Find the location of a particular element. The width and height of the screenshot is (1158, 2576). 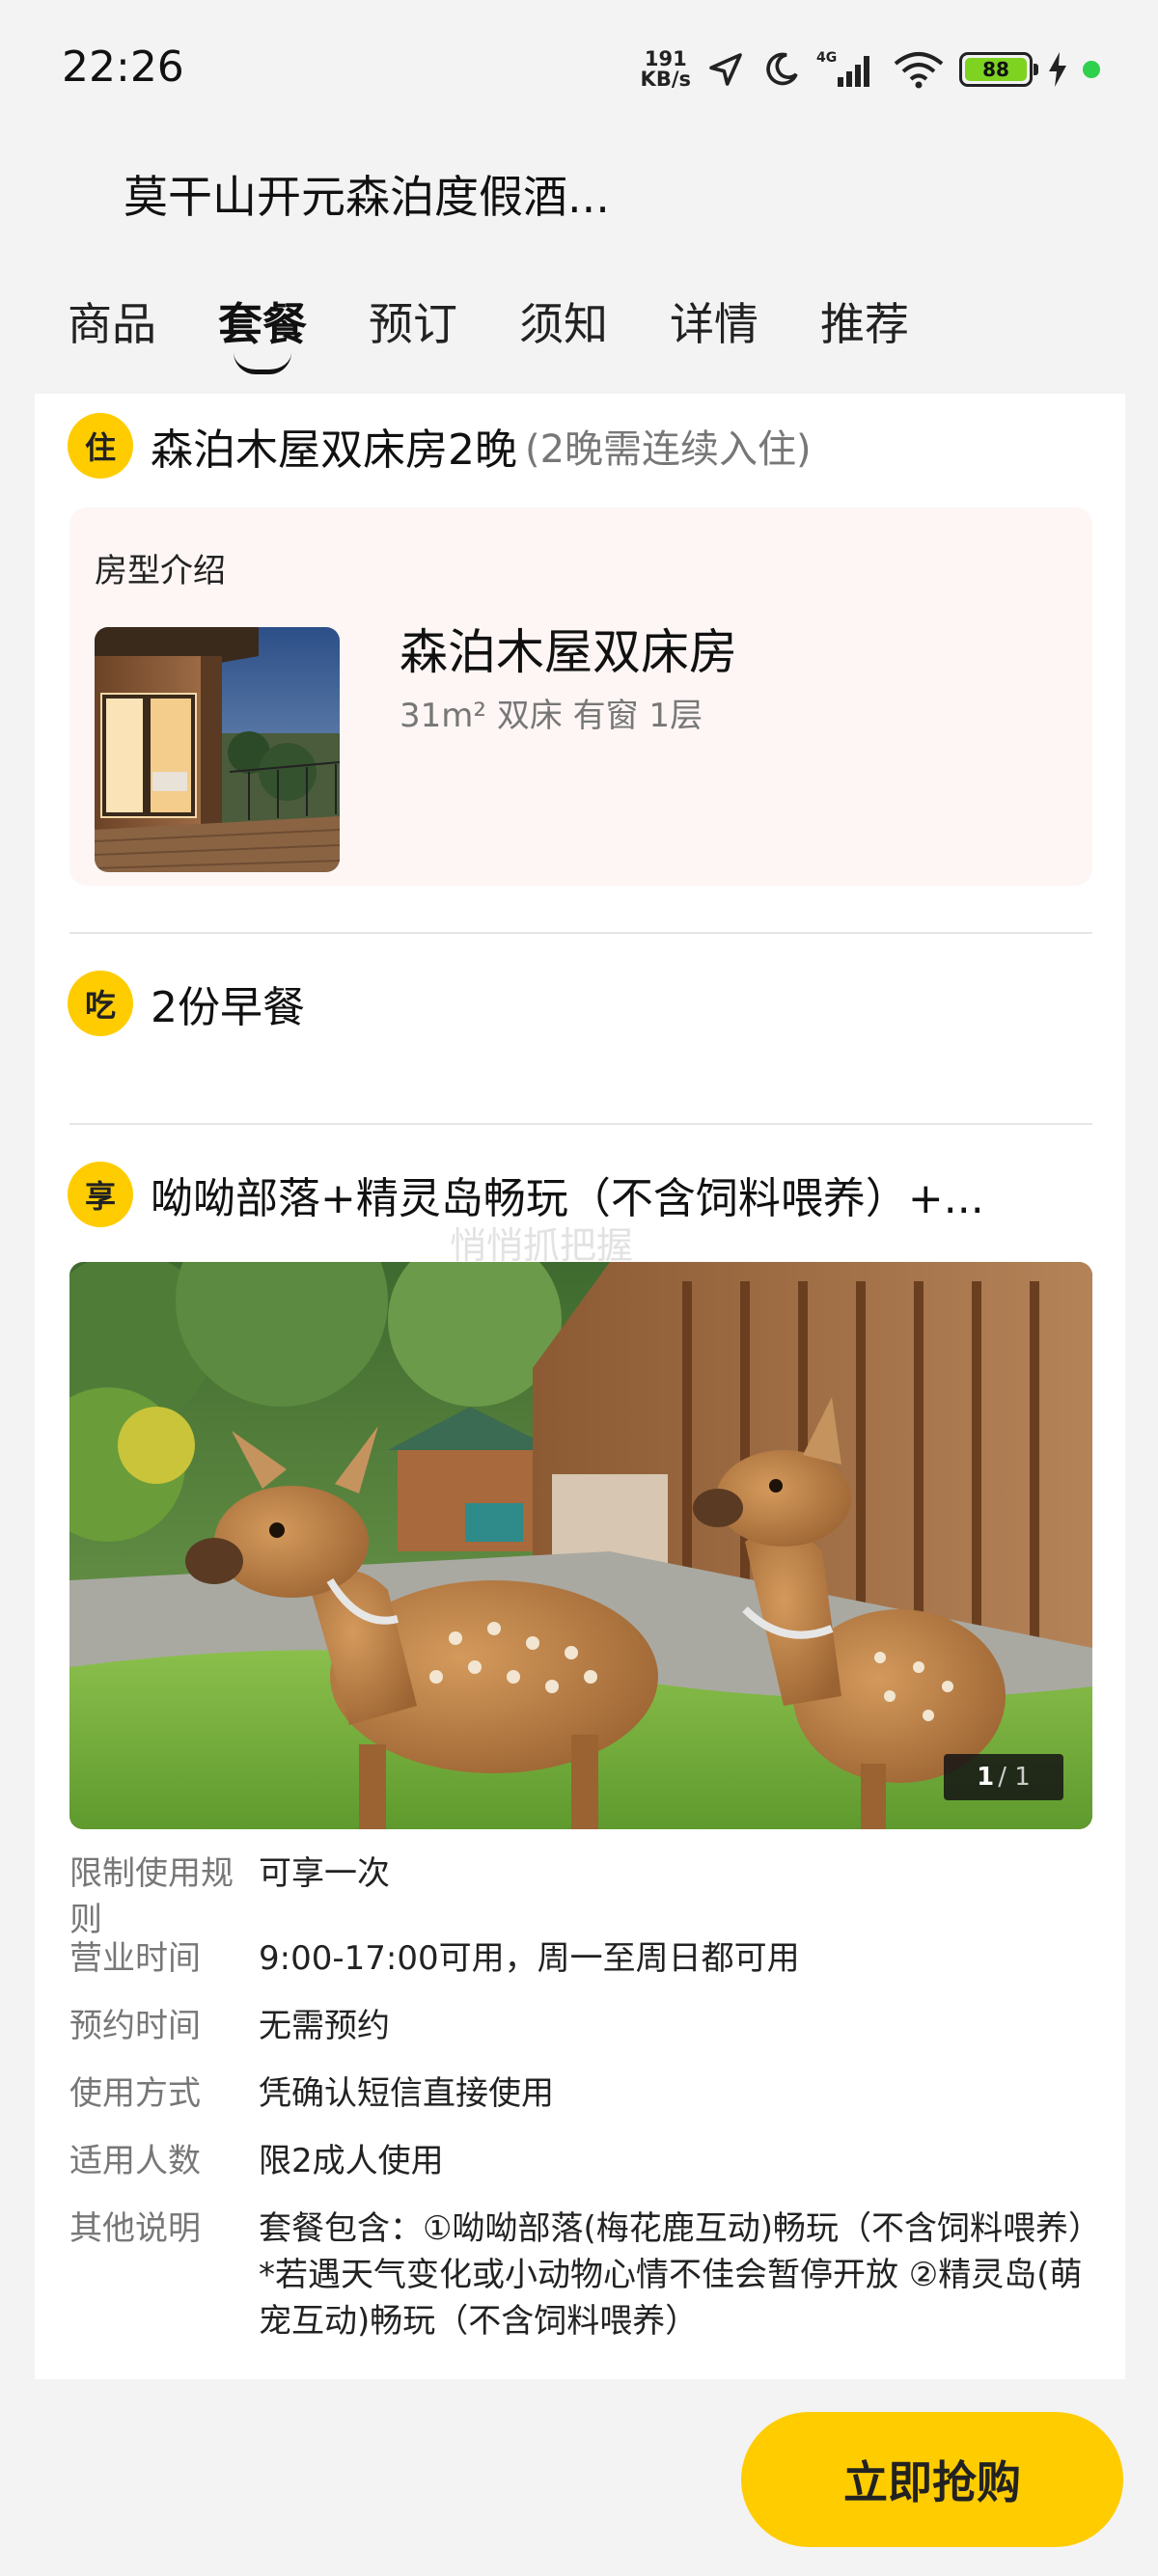

rule-key: 使用方式 is located at coordinates (135, 2093).